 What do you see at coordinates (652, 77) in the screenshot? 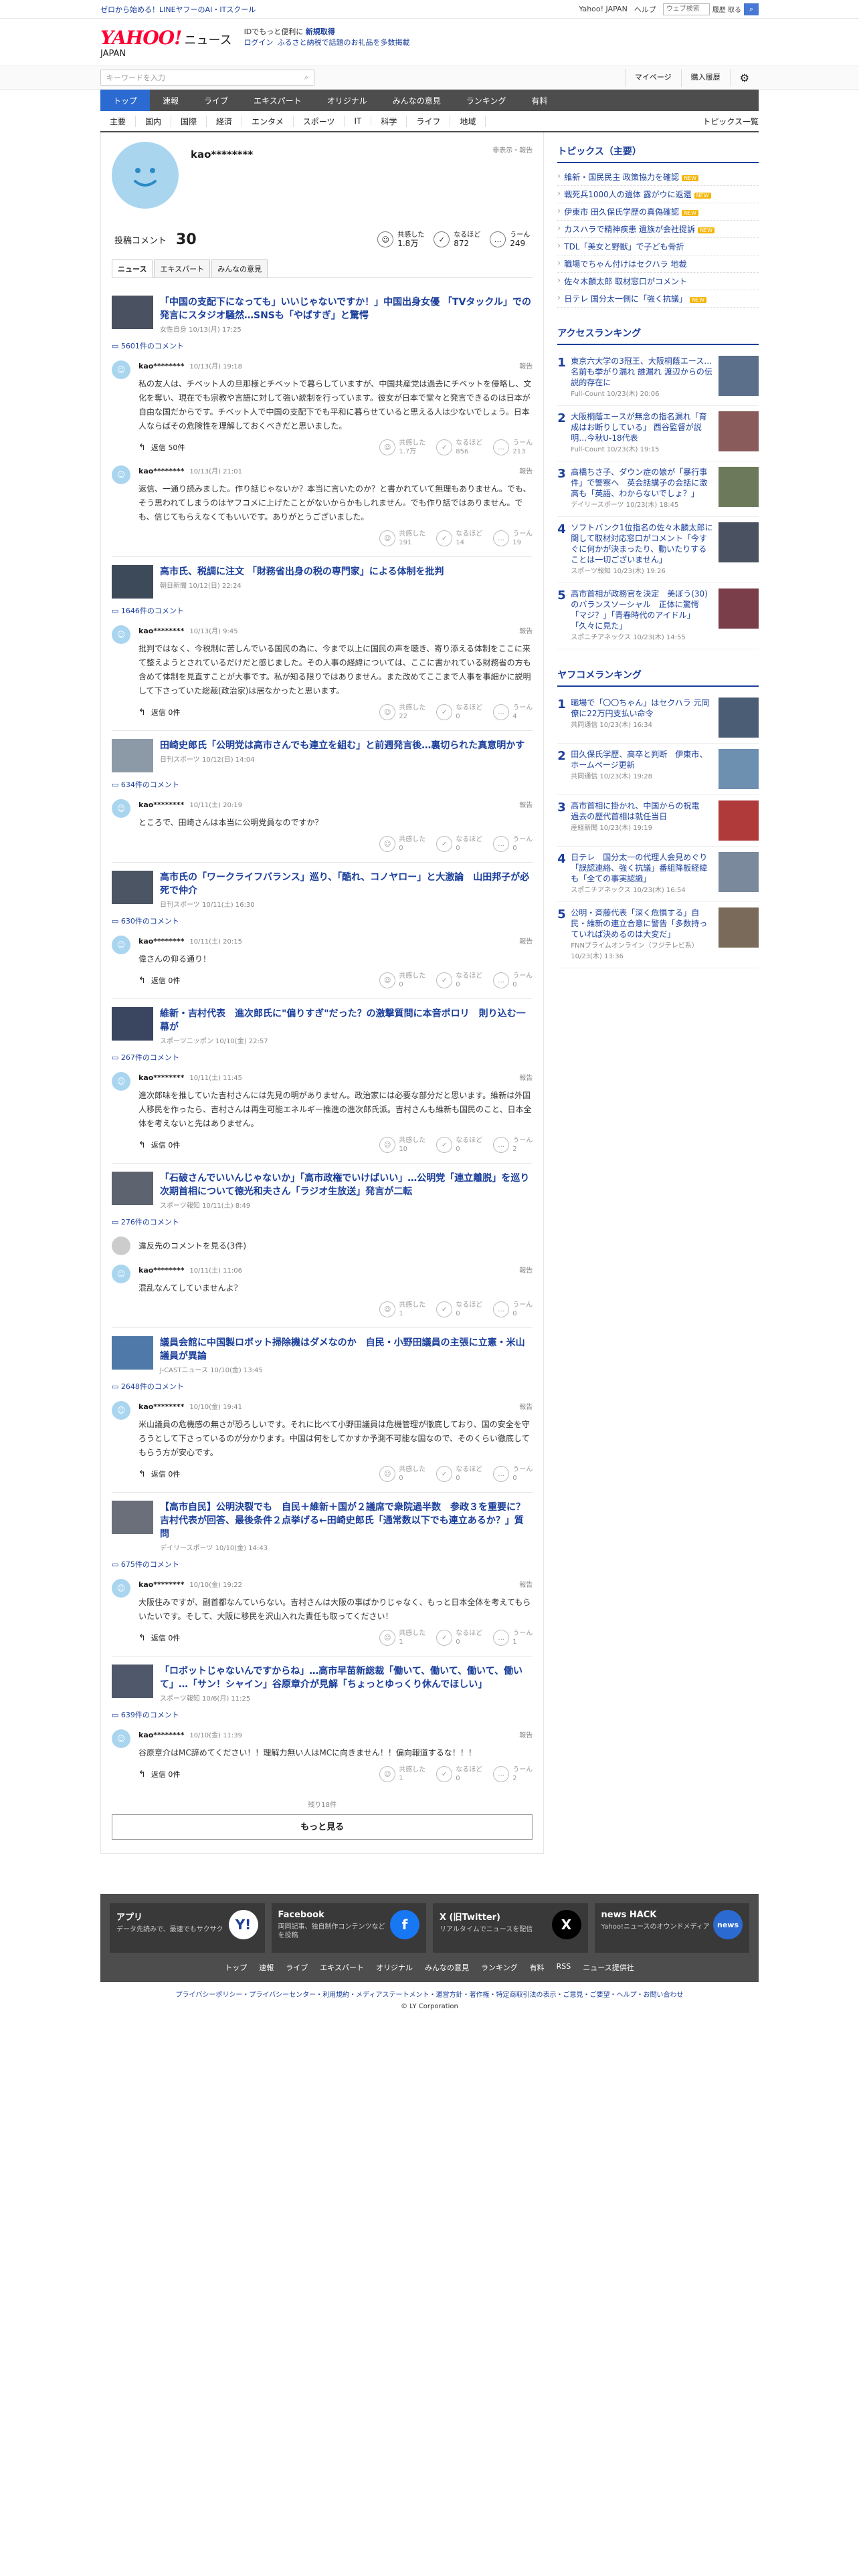
I see `mypage-link: マイページ` at bounding box center [652, 77].